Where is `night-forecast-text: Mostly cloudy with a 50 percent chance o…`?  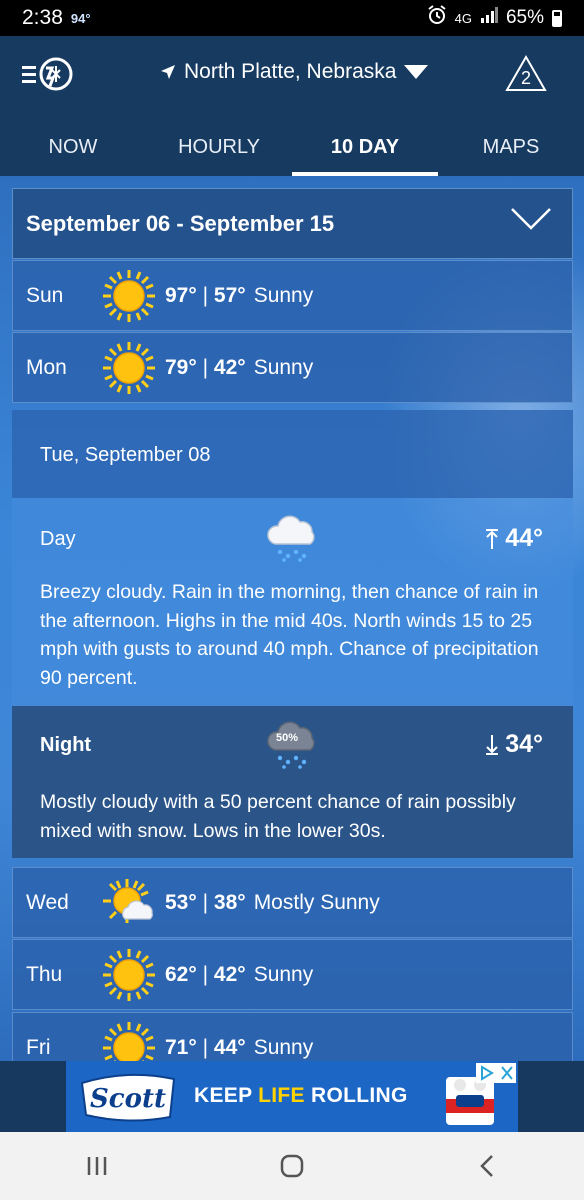 night-forecast-text: Mostly cloudy with a 50 percent chance o… is located at coordinates (278, 816).